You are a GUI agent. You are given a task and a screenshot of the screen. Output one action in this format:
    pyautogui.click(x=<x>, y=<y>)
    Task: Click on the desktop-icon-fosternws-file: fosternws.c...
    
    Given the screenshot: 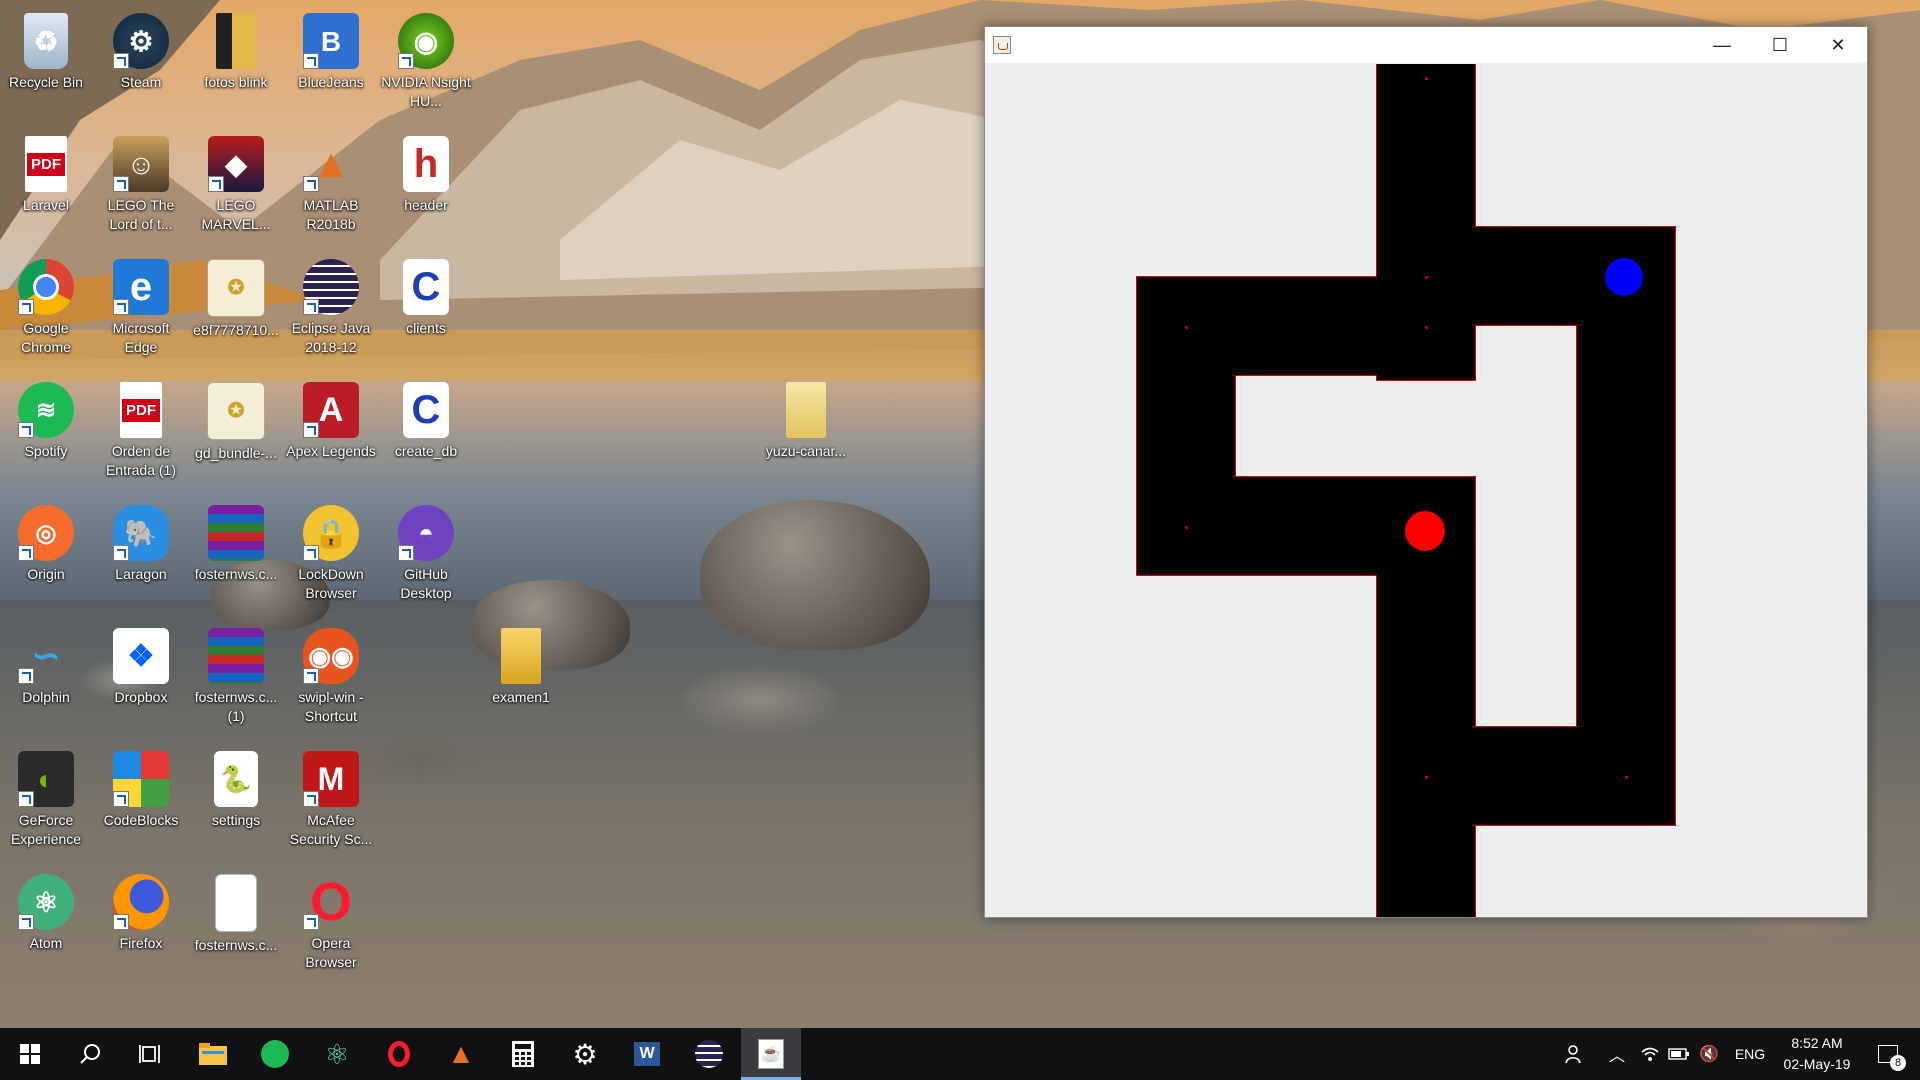 What is the action you would take?
    pyautogui.click(x=236, y=925)
    